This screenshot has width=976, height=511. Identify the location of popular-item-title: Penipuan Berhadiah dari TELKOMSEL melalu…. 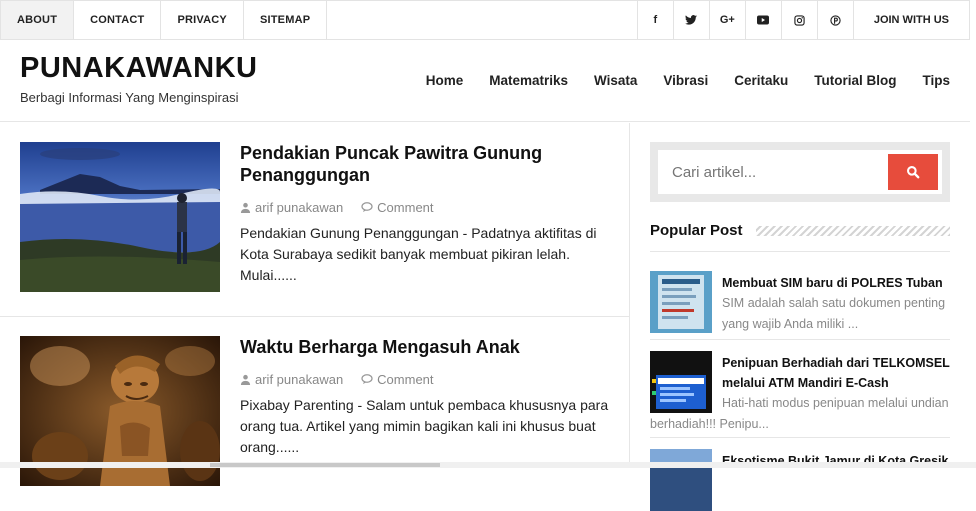
(836, 373).